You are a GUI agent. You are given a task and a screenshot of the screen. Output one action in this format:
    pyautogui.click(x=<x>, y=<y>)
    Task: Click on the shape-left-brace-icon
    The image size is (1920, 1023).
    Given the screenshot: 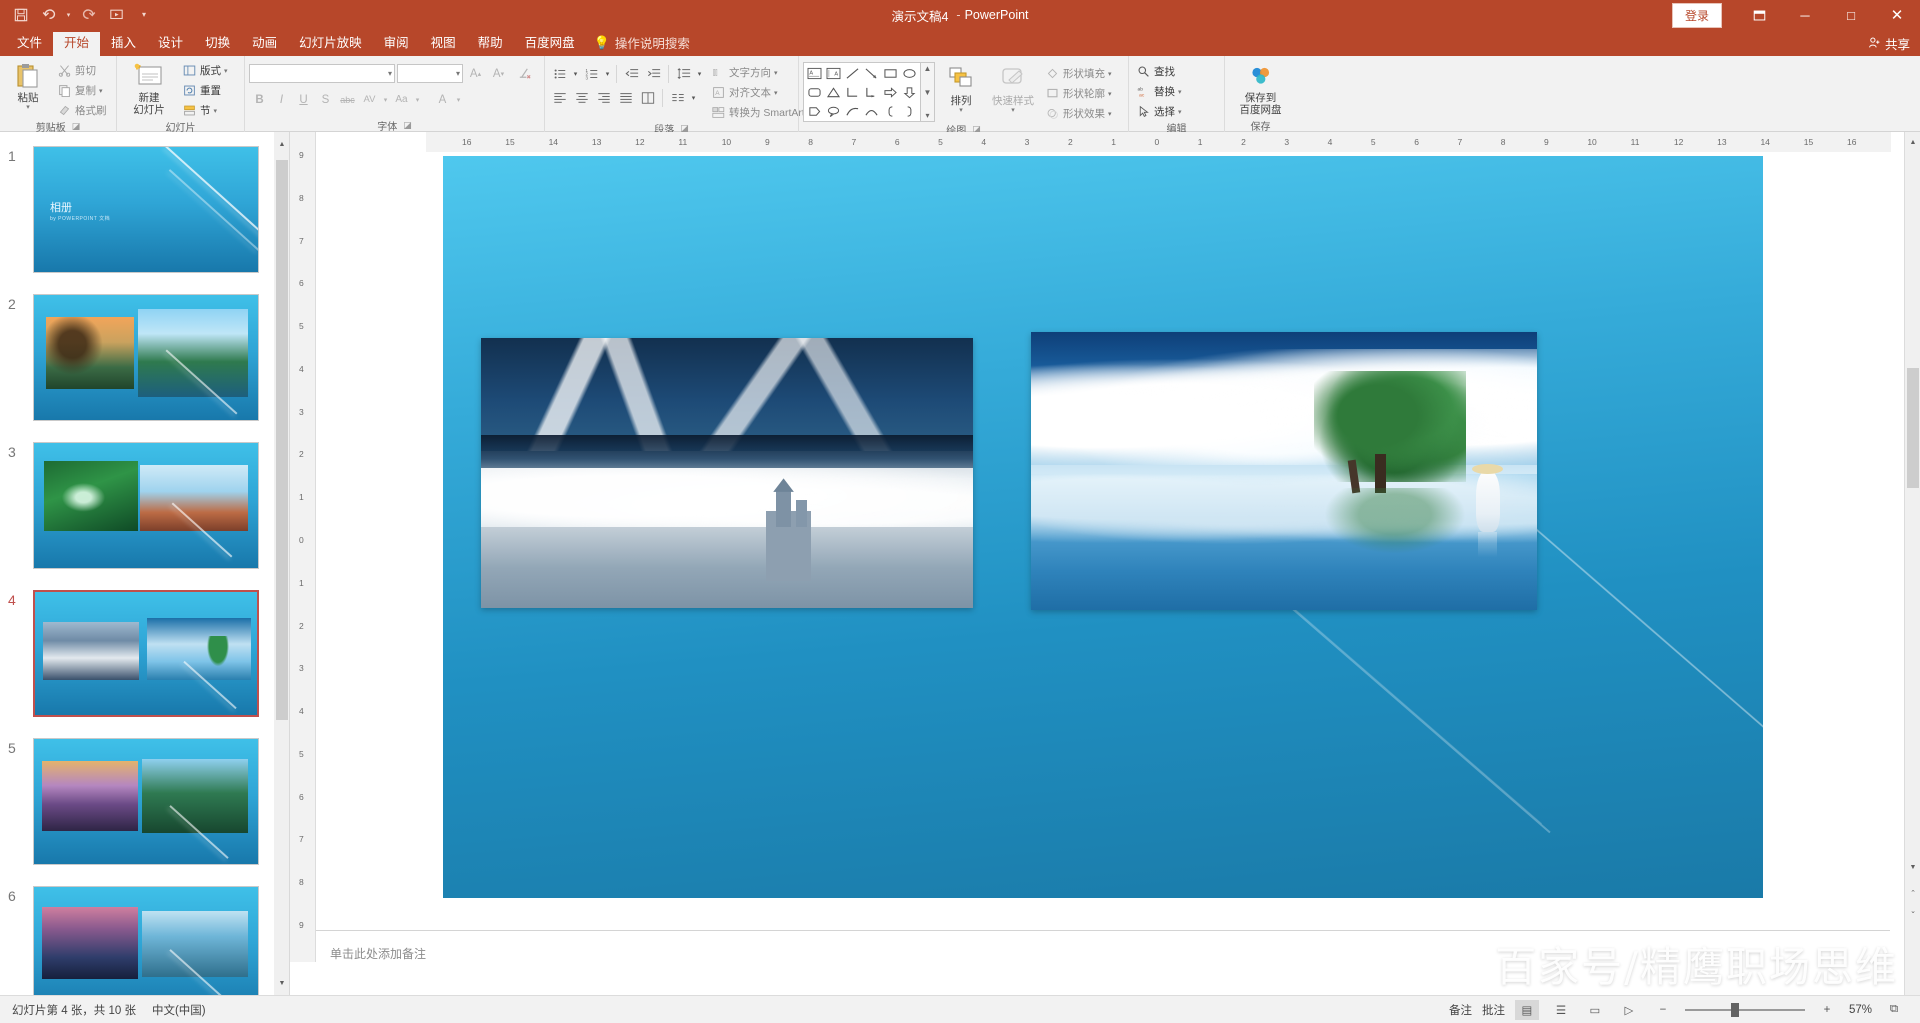 What is the action you would take?
    pyautogui.click(x=890, y=111)
    